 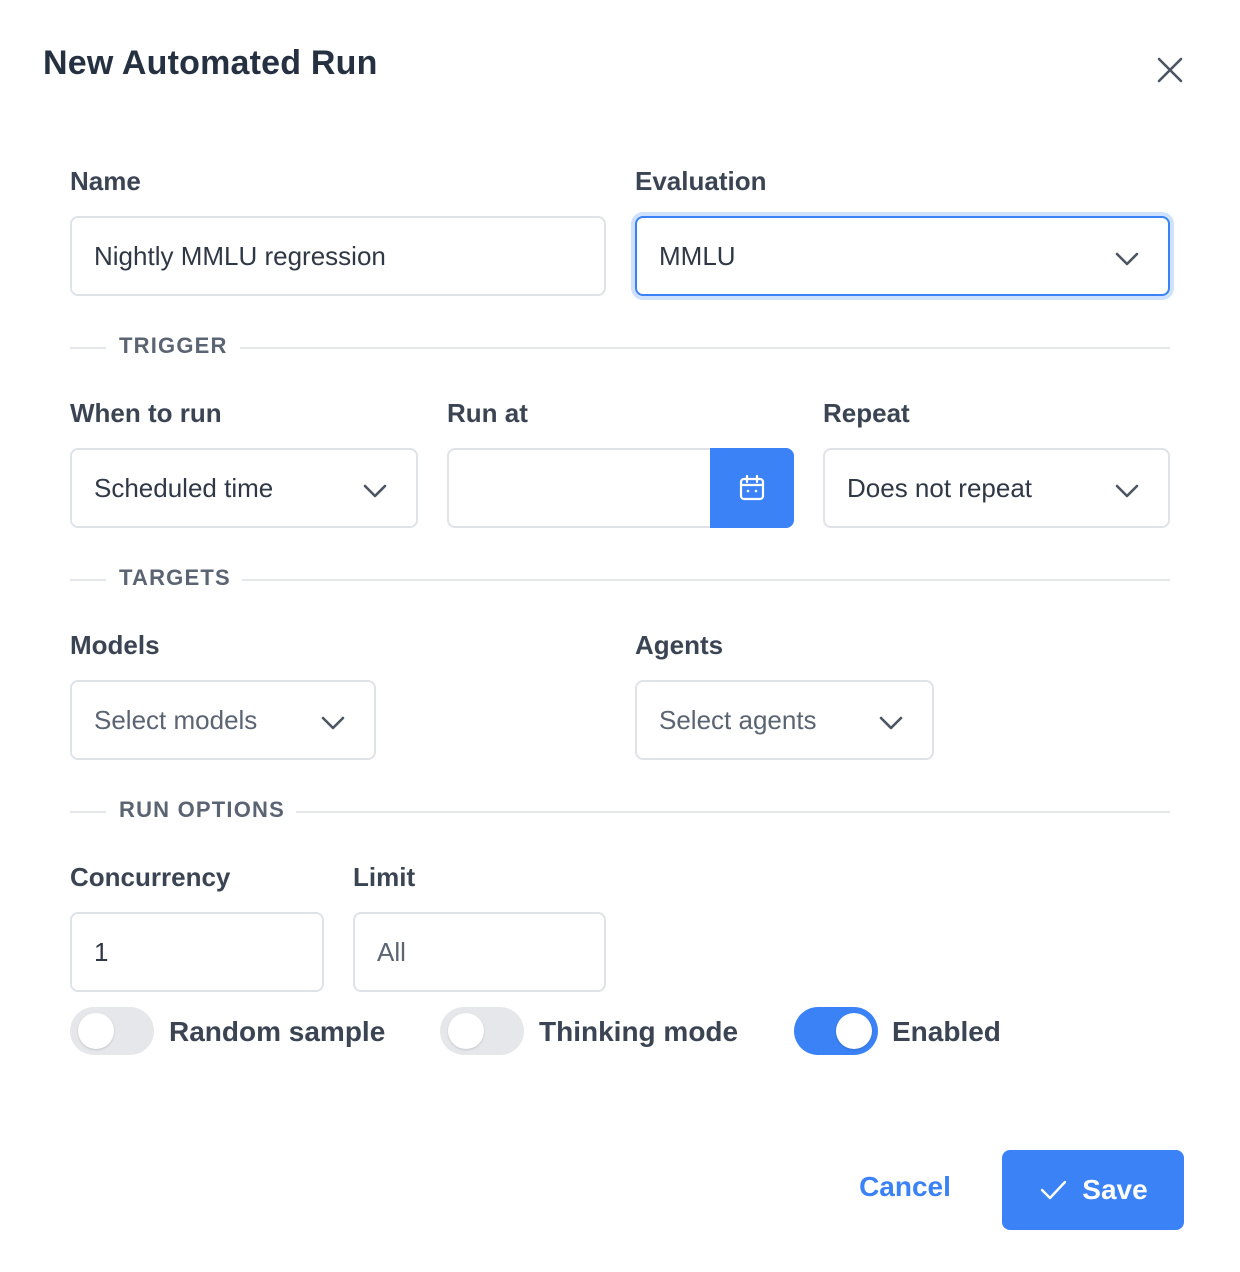 What do you see at coordinates (112, 1031) in the screenshot?
I see `random-sample-toggle` at bounding box center [112, 1031].